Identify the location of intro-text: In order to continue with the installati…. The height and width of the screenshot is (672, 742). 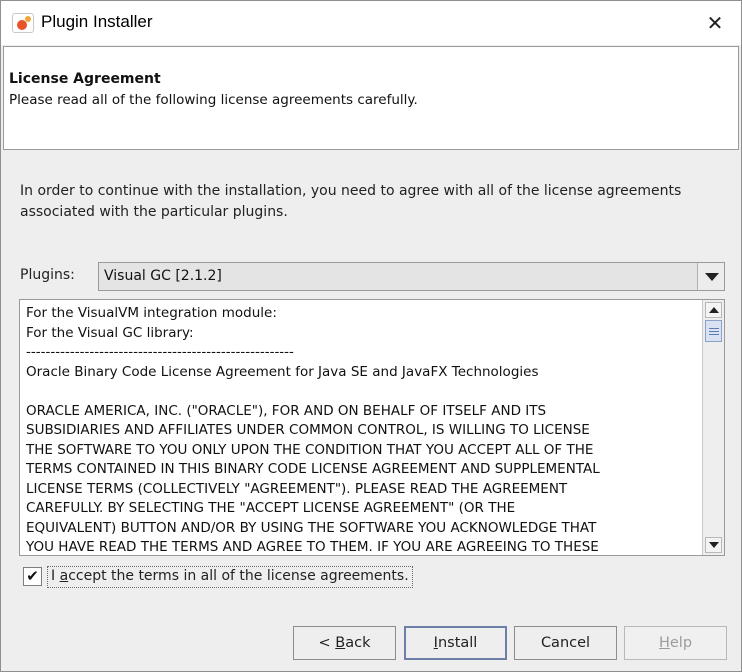
(351, 201).